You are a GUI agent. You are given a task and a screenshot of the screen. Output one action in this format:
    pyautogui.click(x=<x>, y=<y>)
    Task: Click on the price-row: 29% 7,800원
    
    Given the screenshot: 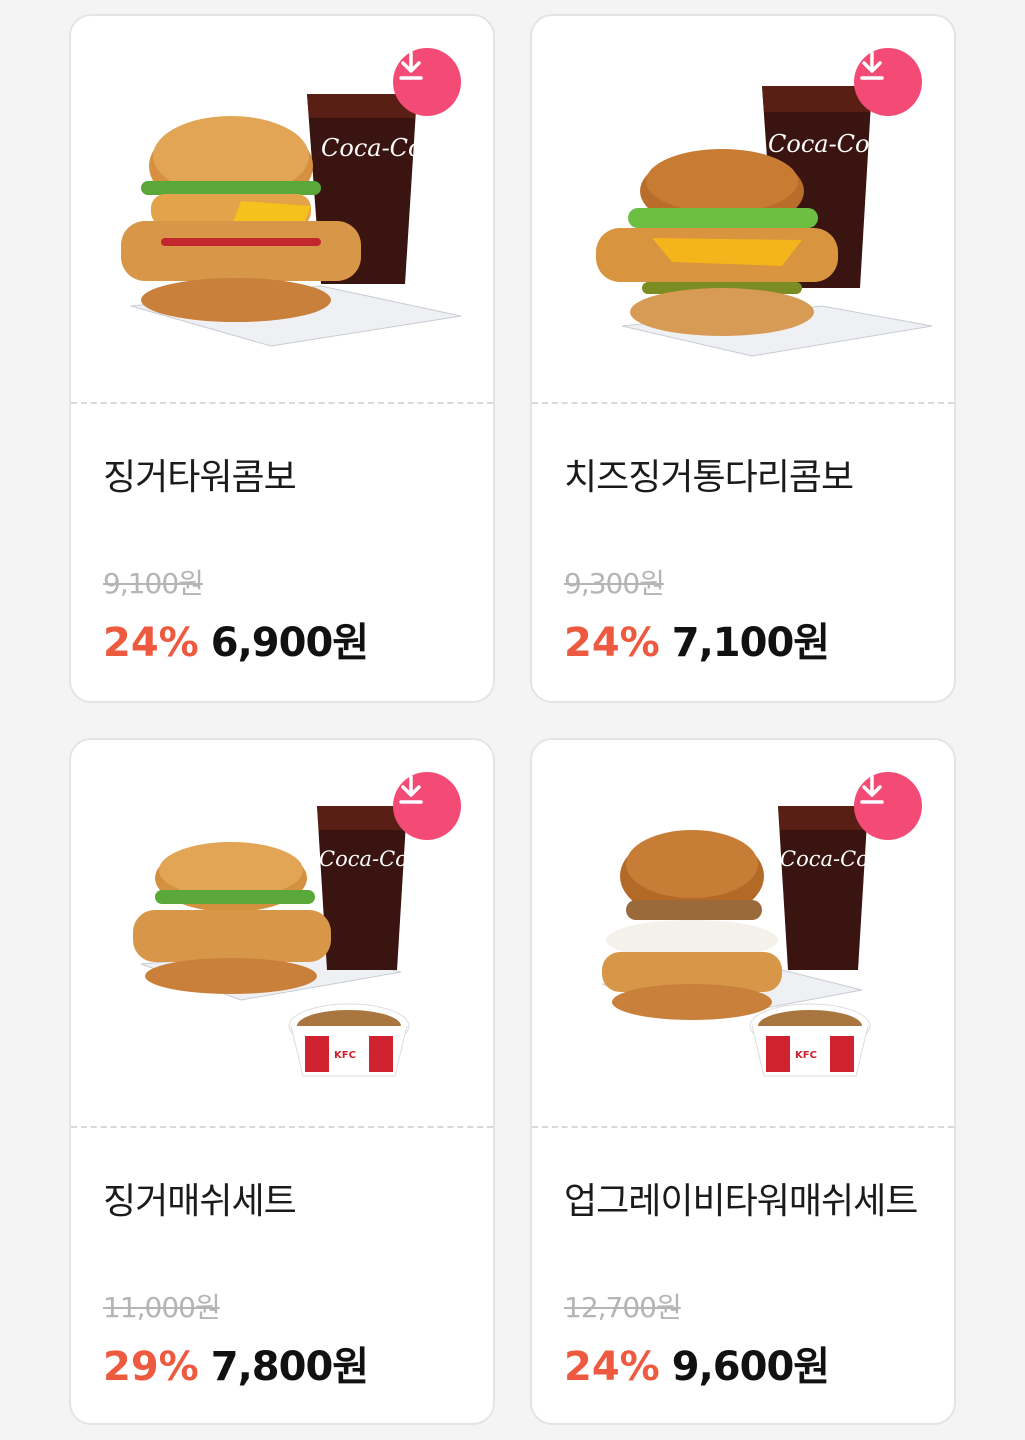 What is the action you would take?
    pyautogui.click(x=236, y=1363)
    